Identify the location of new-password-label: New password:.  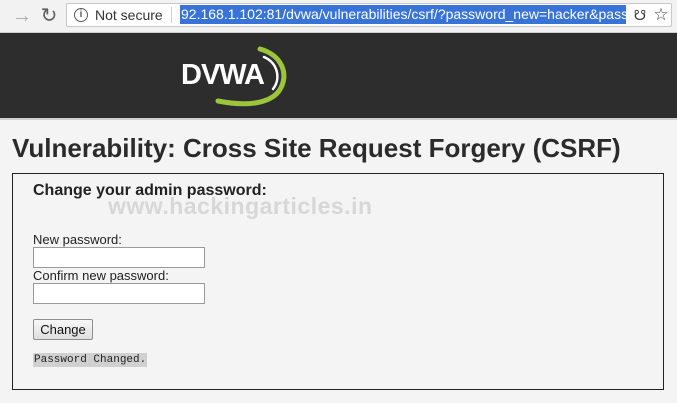
(77, 239).